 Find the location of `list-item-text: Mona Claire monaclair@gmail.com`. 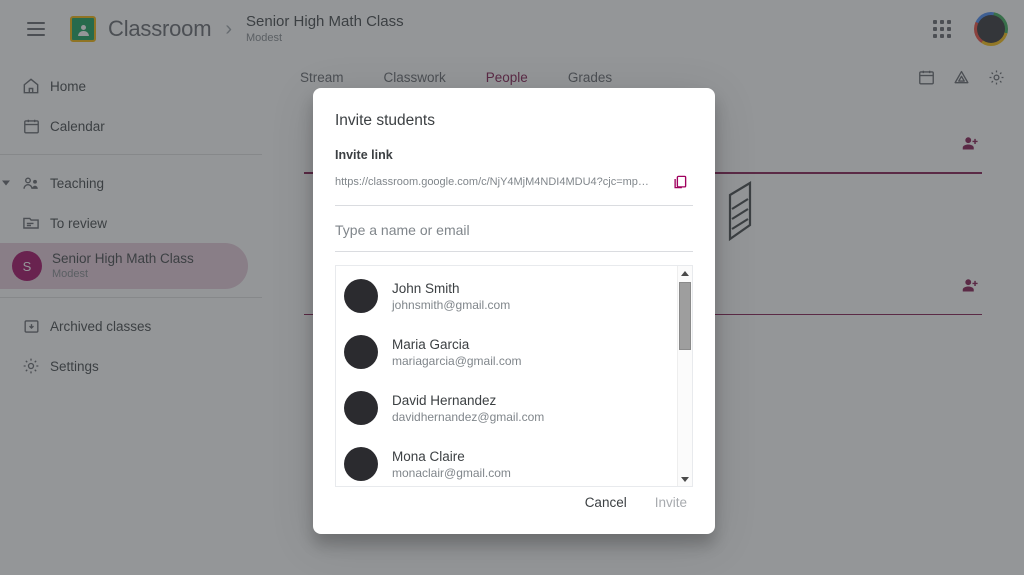

list-item-text: Mona Claire monaclair@gmail.com is located at coordinates (451, 464).